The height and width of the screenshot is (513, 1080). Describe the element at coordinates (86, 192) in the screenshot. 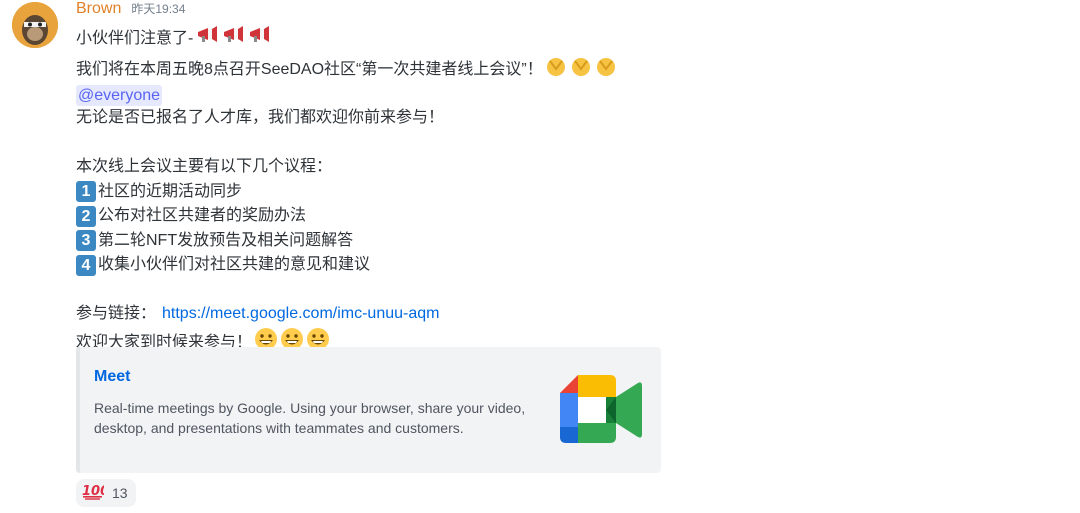

I see `keycap-one-icon: 1` at that location.